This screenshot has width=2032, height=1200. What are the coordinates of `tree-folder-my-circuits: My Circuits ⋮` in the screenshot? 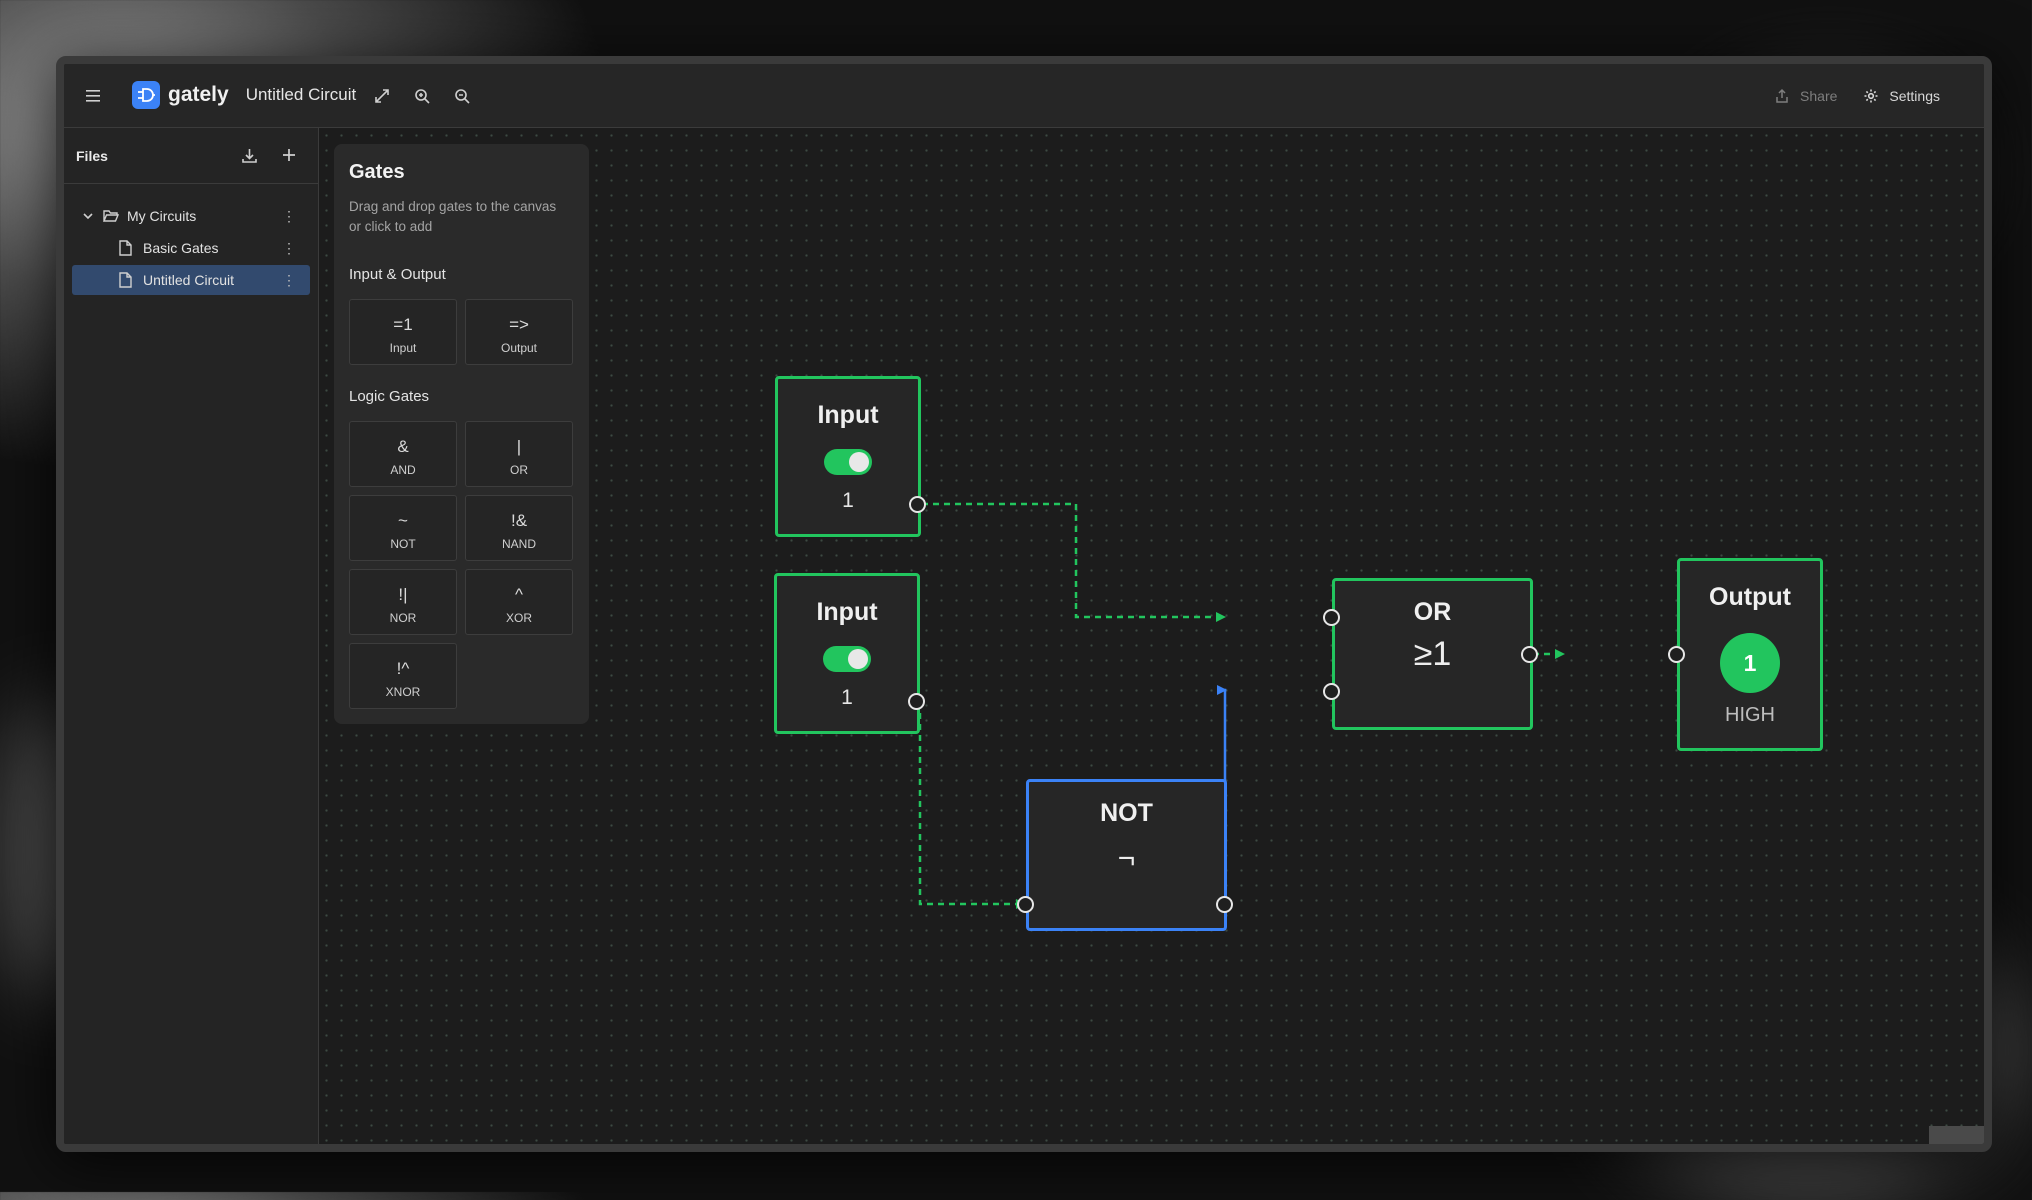 It's located at (191, 216).